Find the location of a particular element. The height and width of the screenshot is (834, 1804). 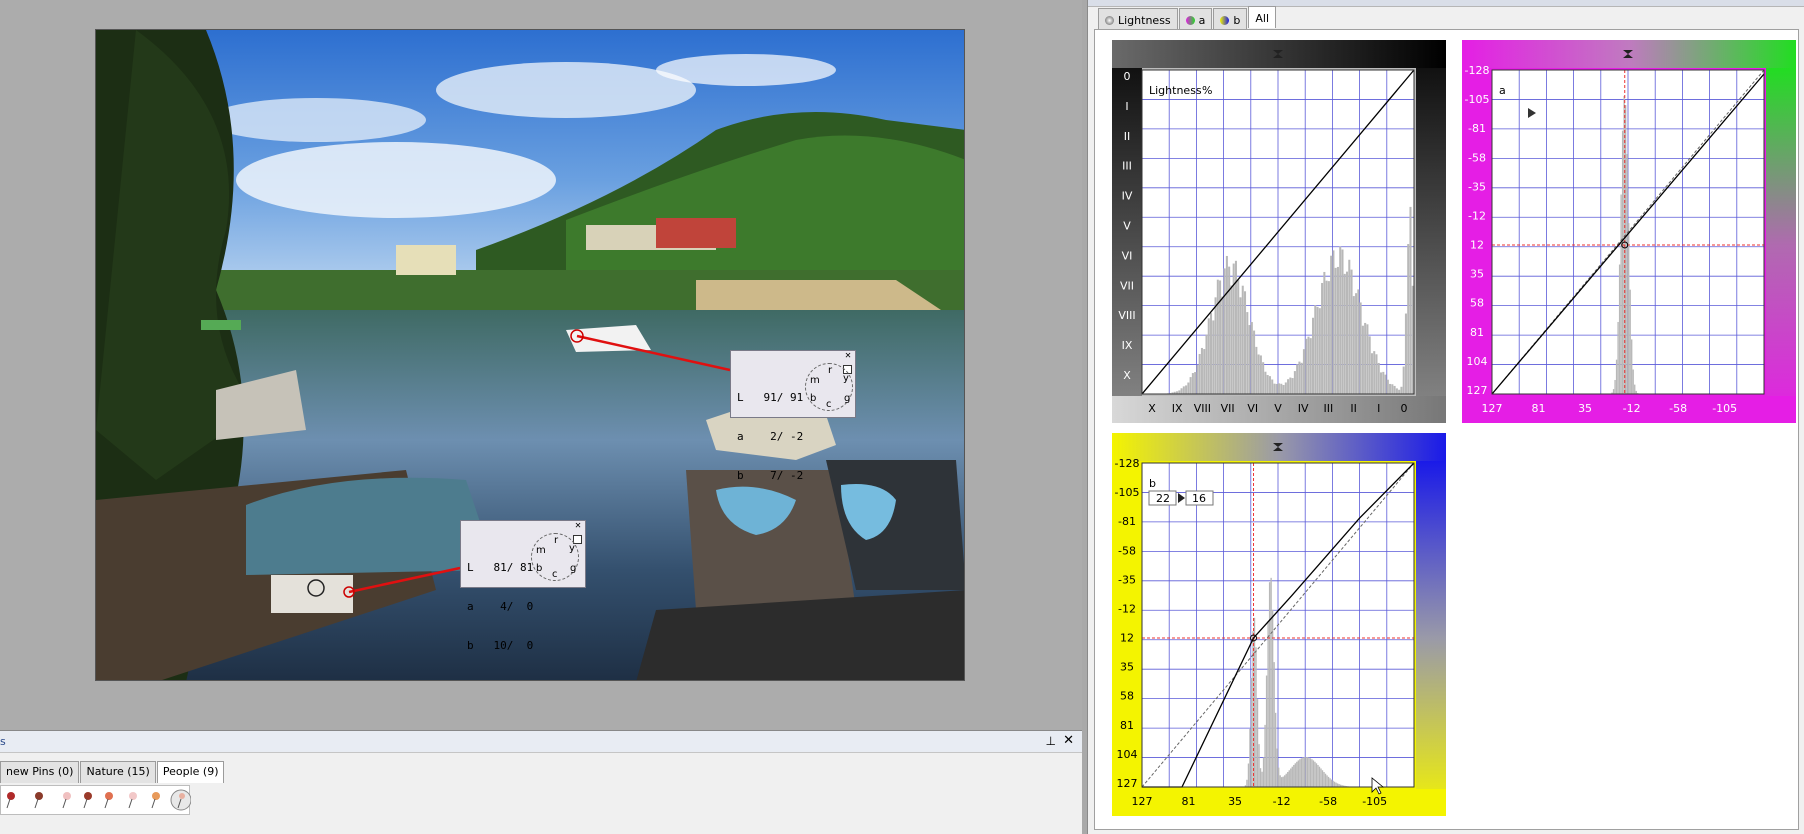

zone-label-left: 0 is located at coordinates (1127, 76).